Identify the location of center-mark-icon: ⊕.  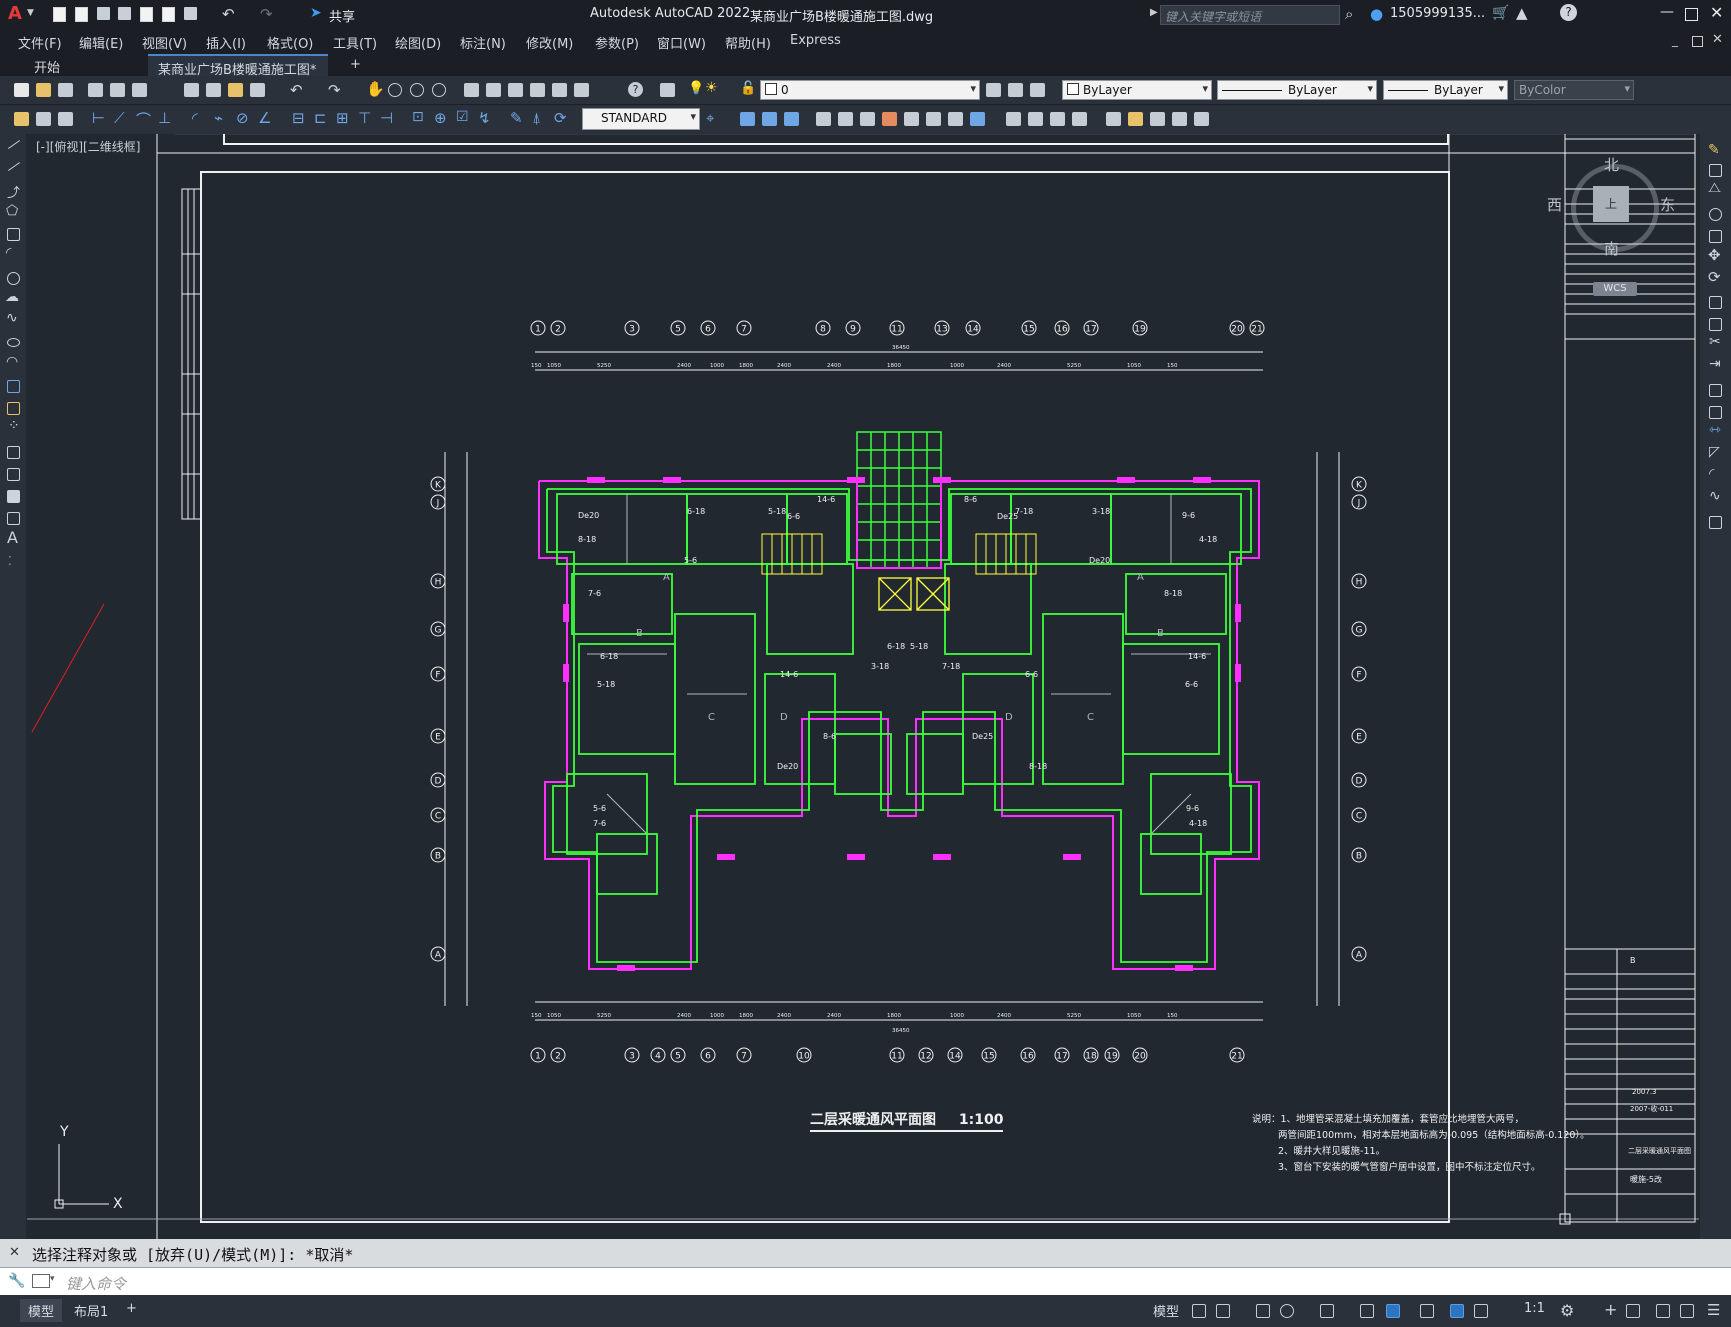
(440, 118).